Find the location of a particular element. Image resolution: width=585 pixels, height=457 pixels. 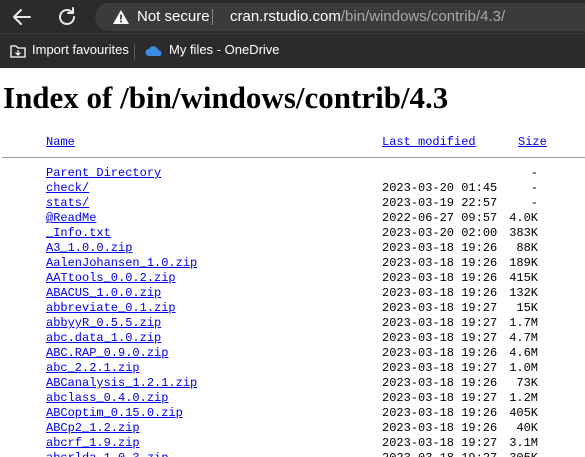

file-link: A3_1.0.0.zip is located at coordinates (89, 248).